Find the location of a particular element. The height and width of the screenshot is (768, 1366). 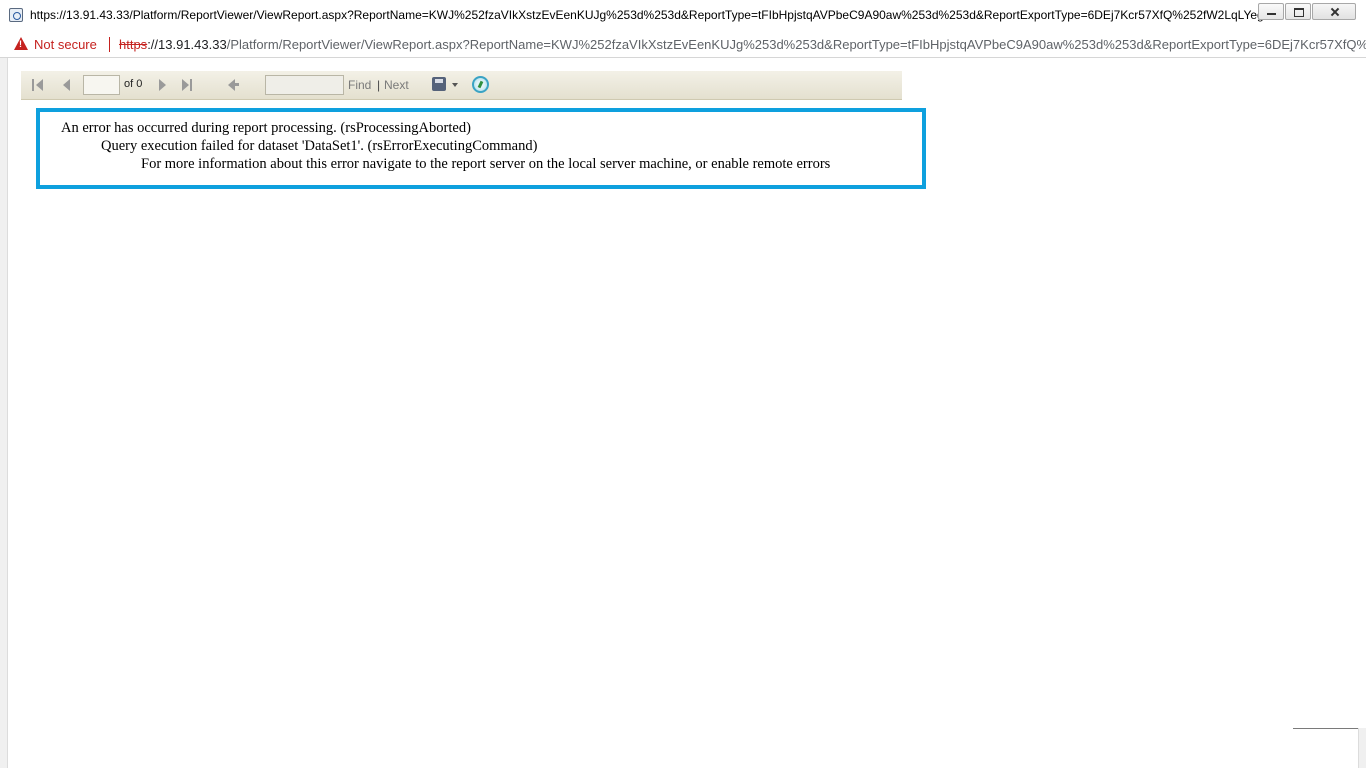

find-link: Find is located at coordinates (359, 85).